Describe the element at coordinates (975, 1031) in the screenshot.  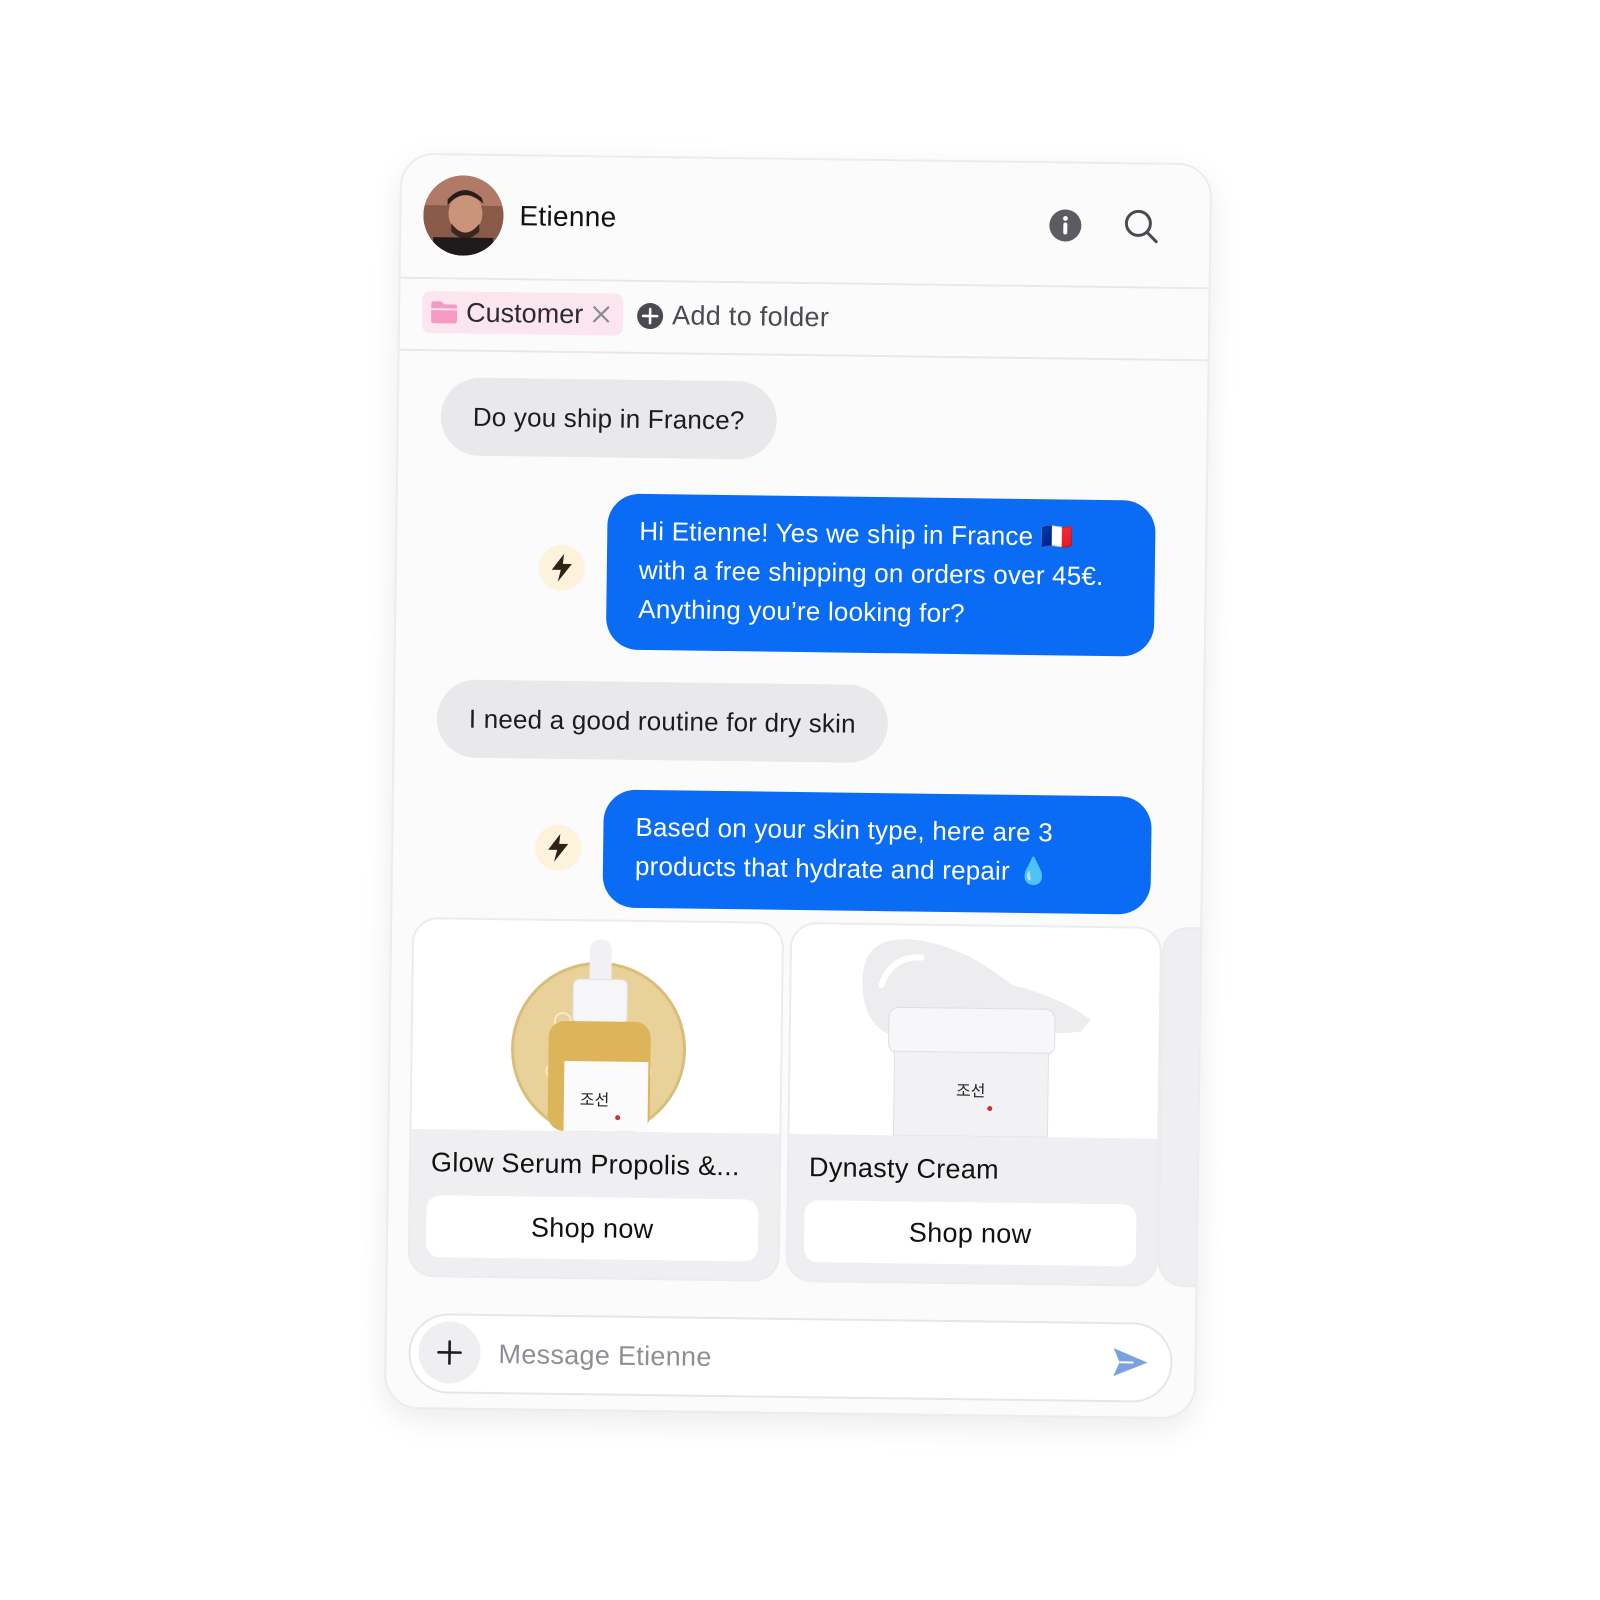
I see `product-image-cream: 조선` at that location.